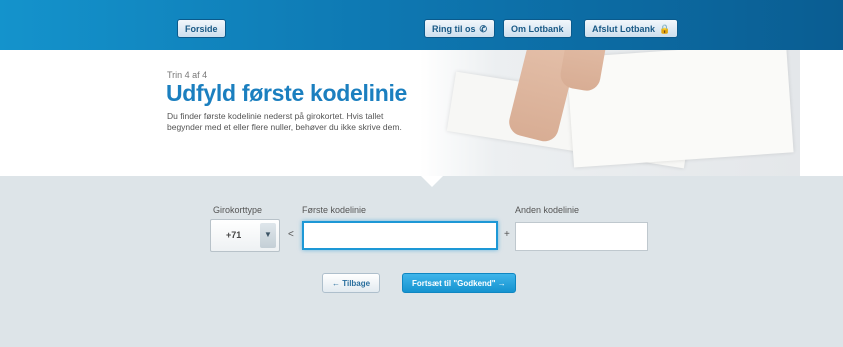 The height and width of the screenshot is (347, 843). What do you see at coordinates (245, 235) in the screenshot?
I see `girokorttype-select: +71 ▼` at bounding box center [245, 235].